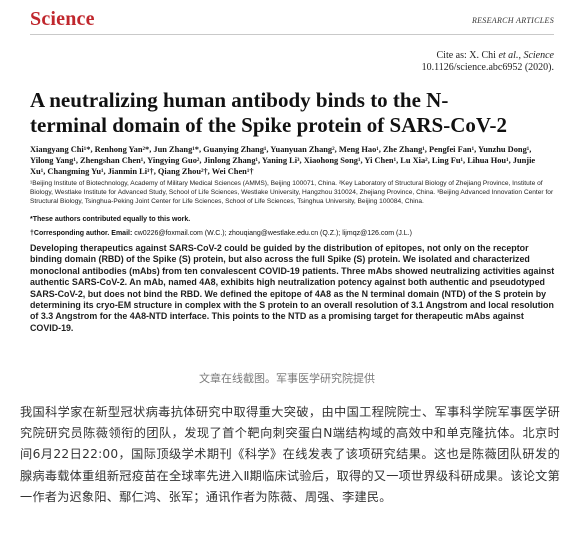 Image resolution: width=574 pixels, height=542 pixels. I want to click on header-divider, so click(292, 34).